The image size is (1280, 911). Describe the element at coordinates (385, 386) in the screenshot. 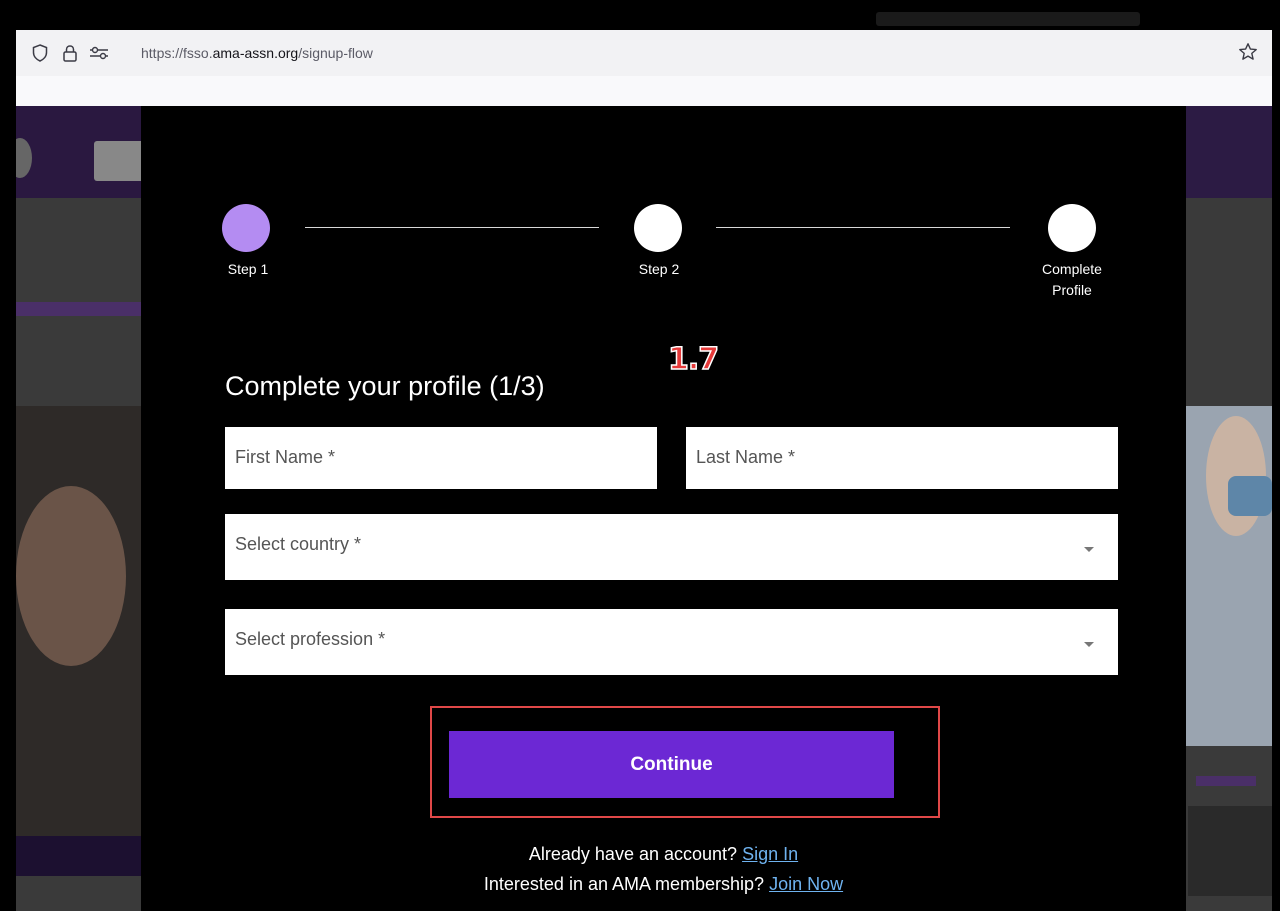

I see `form-title: Complete your profile (1/3)` at that location.